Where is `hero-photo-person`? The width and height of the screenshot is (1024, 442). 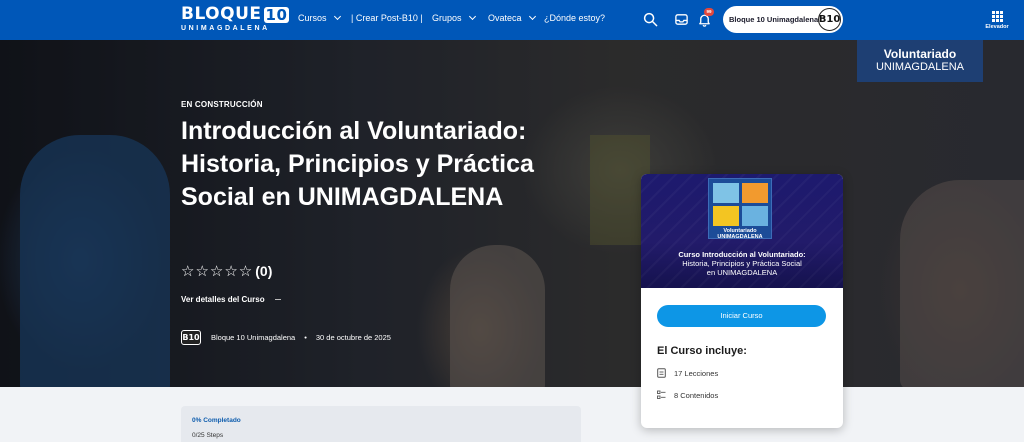 hero-photo-person is located at coordinates (95, 261).